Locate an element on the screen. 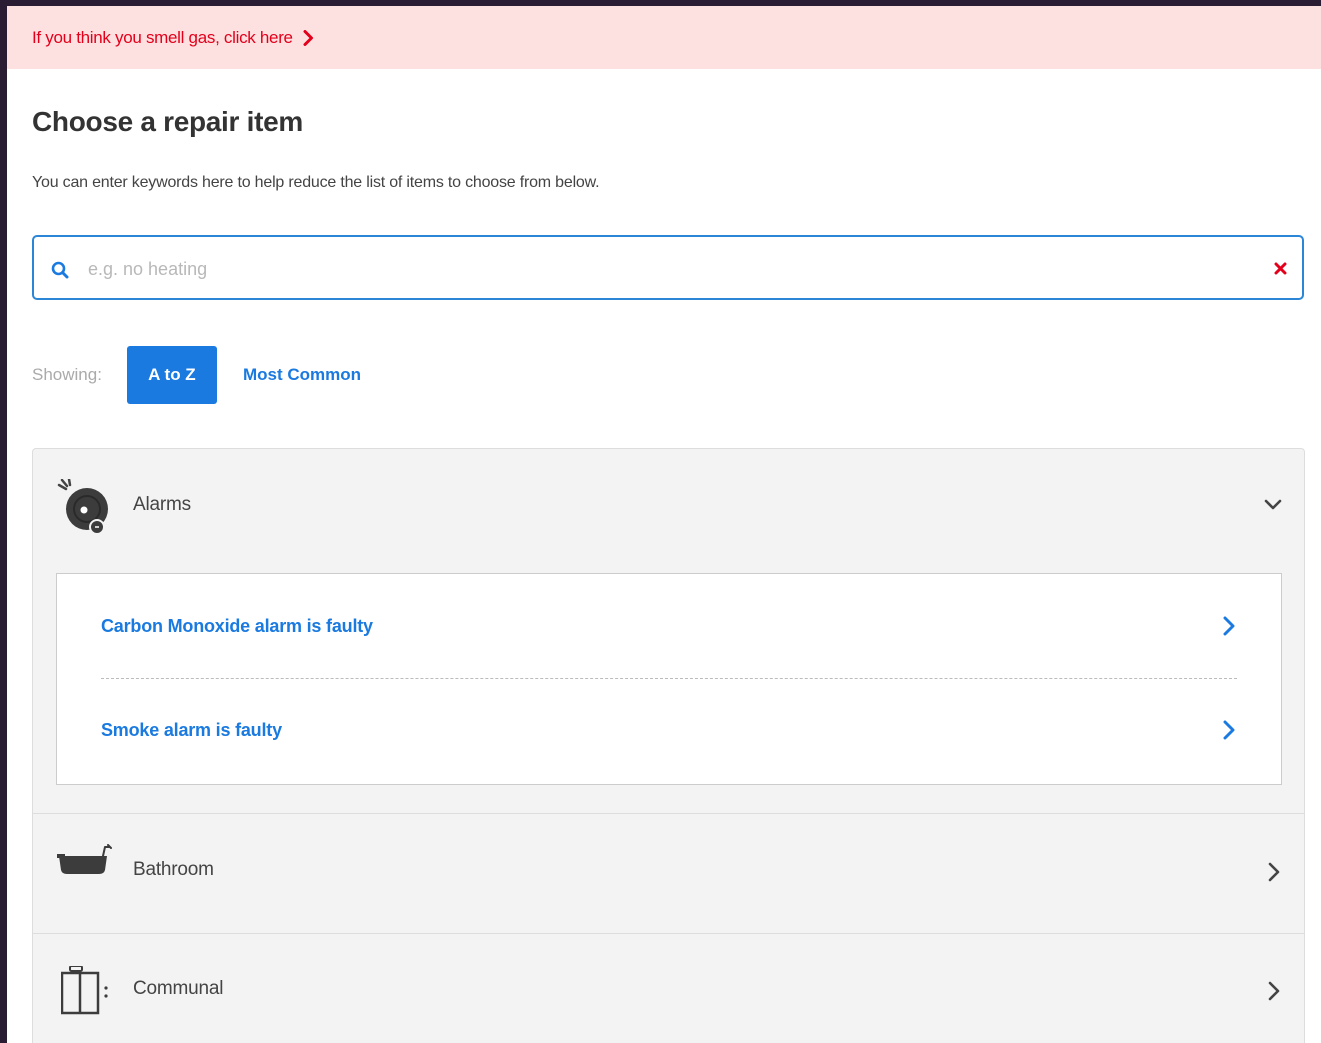 The image size is (1321, 1043). category-bathroom-label: Bathroom is located at coordinates (173, 869).